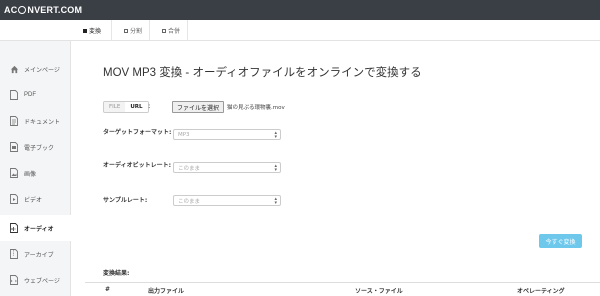 The height and width of the screenshot is (296, 600). I want to click on column-header-source-file: ソース・ファイル, so click(379, 291).